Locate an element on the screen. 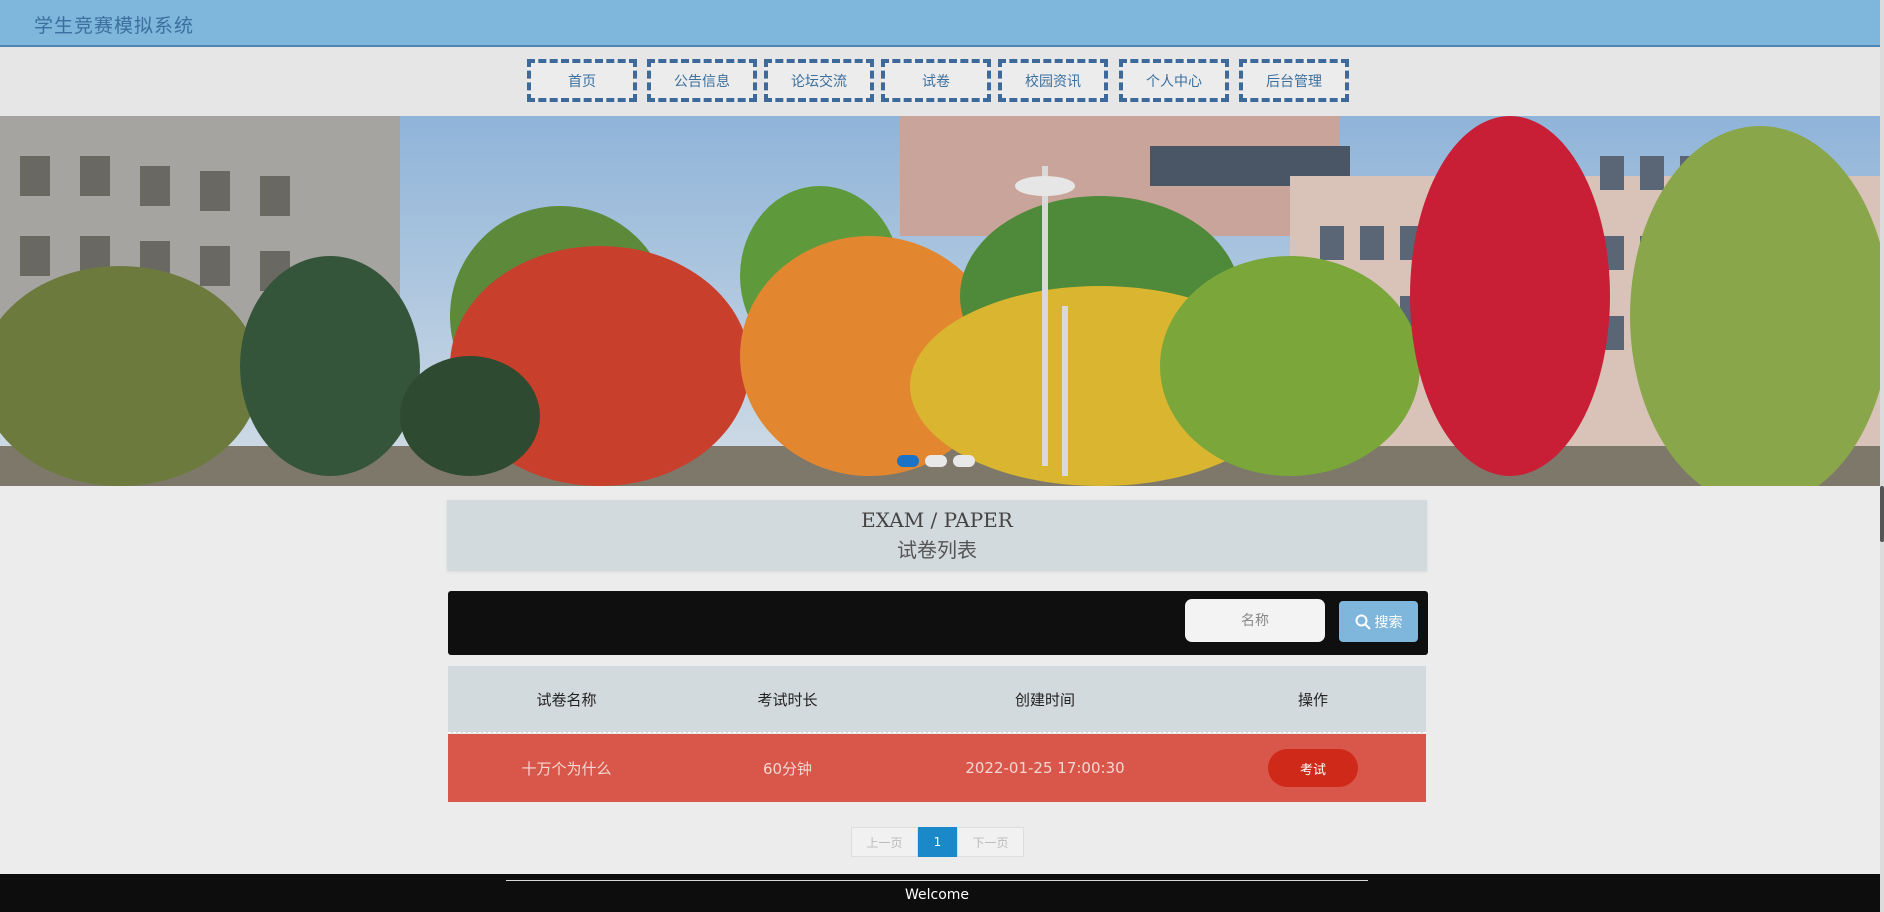 Image resolution: width=1884 pixels, height=912 pixels. exam-button-label: 考试 is located at coordinates (1312, 770).